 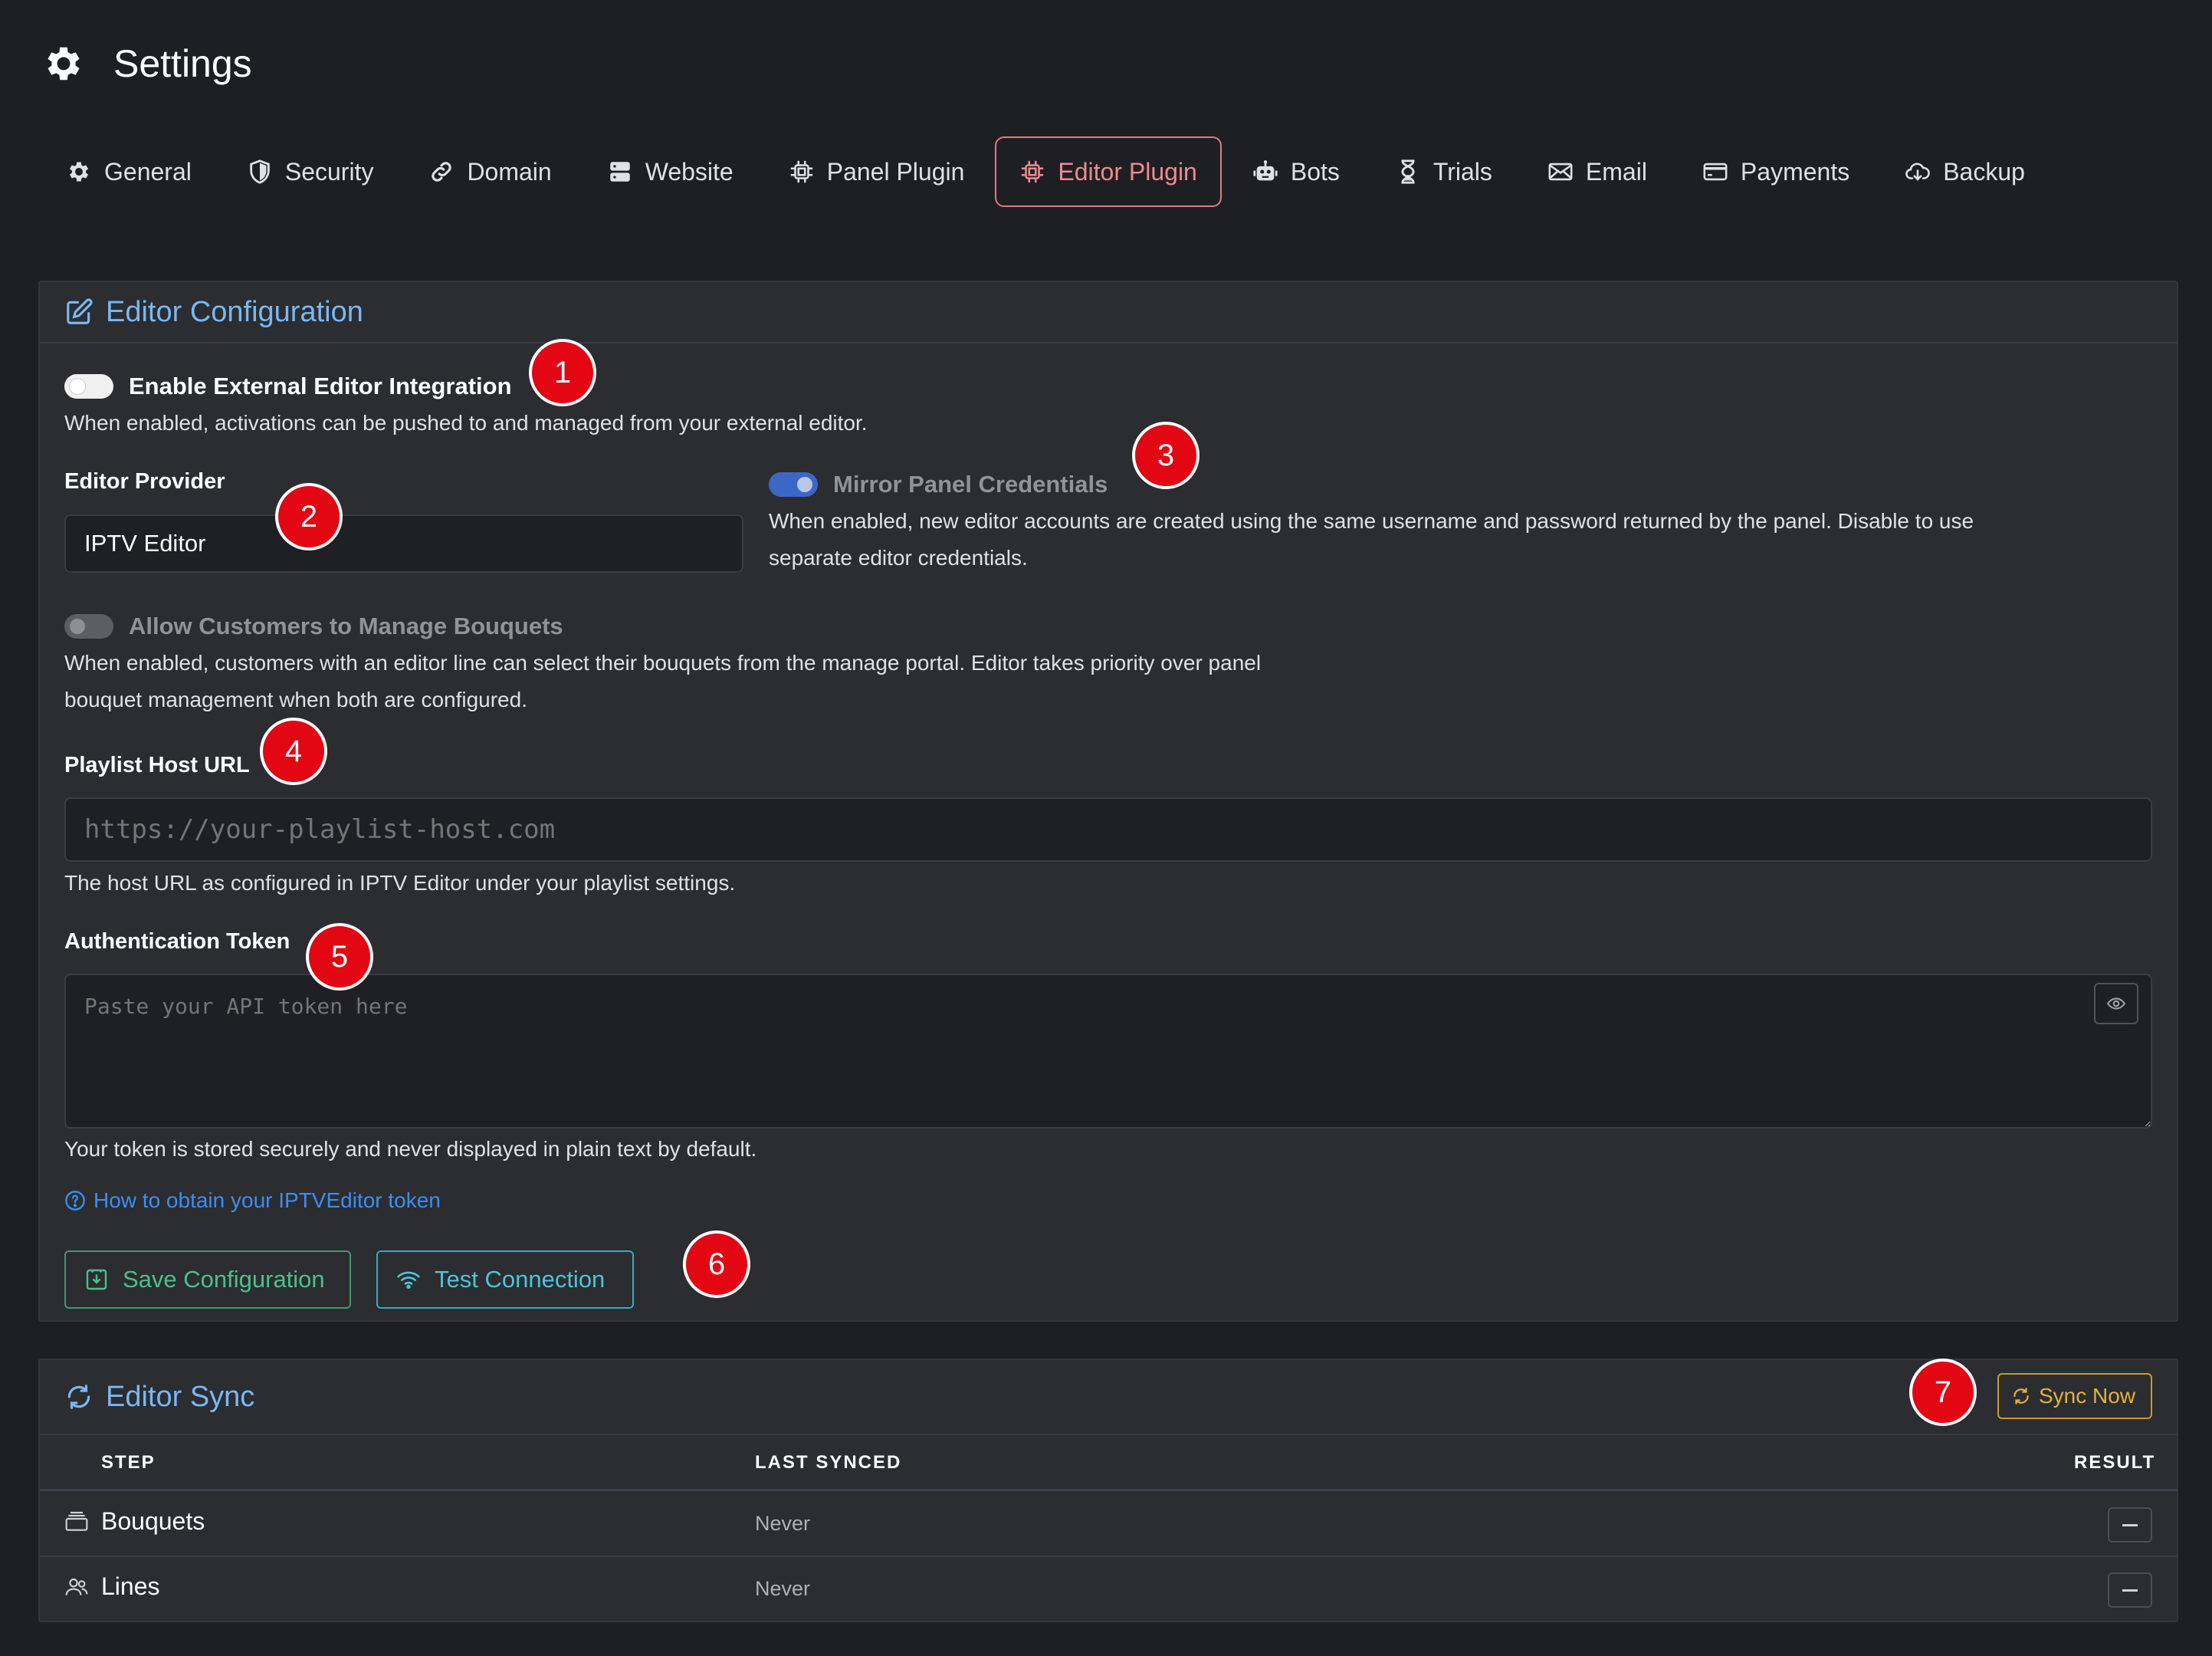 I want to click on manage-bouquets-row: Allow Customers to Manage Bouquets, so click(x=313, y=626).